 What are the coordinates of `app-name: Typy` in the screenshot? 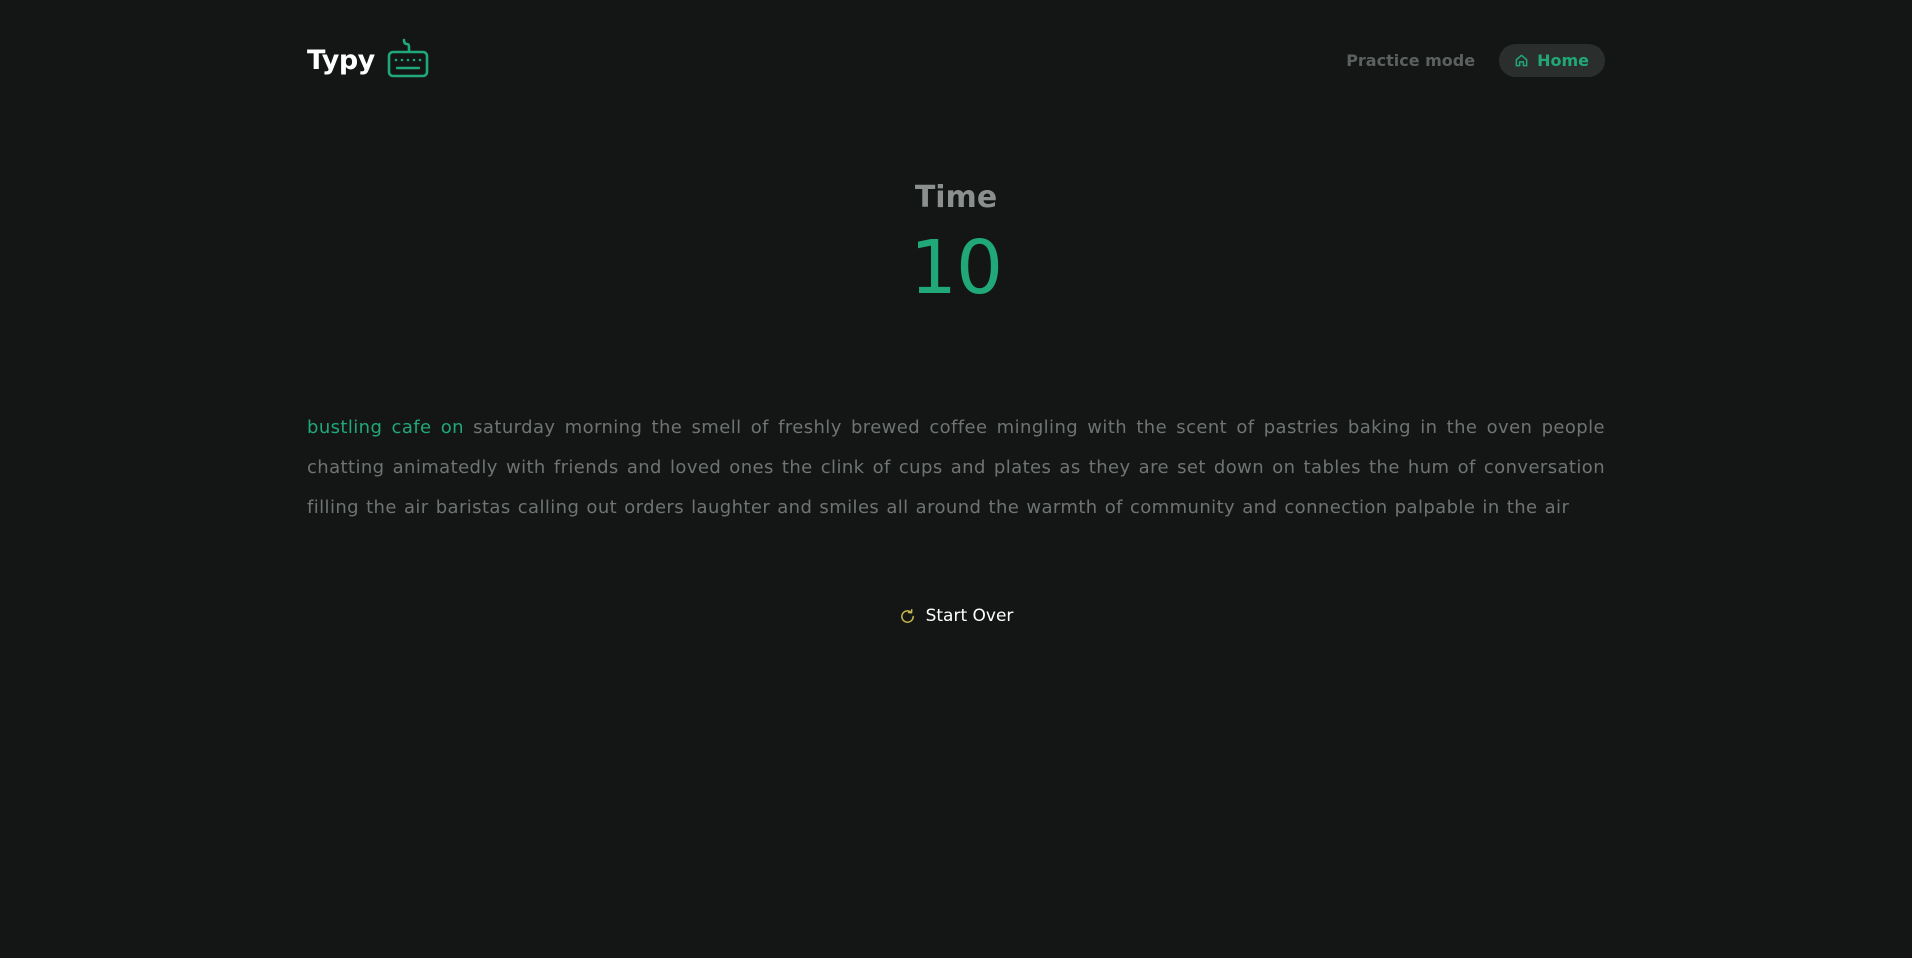 It's located at (341, 60).